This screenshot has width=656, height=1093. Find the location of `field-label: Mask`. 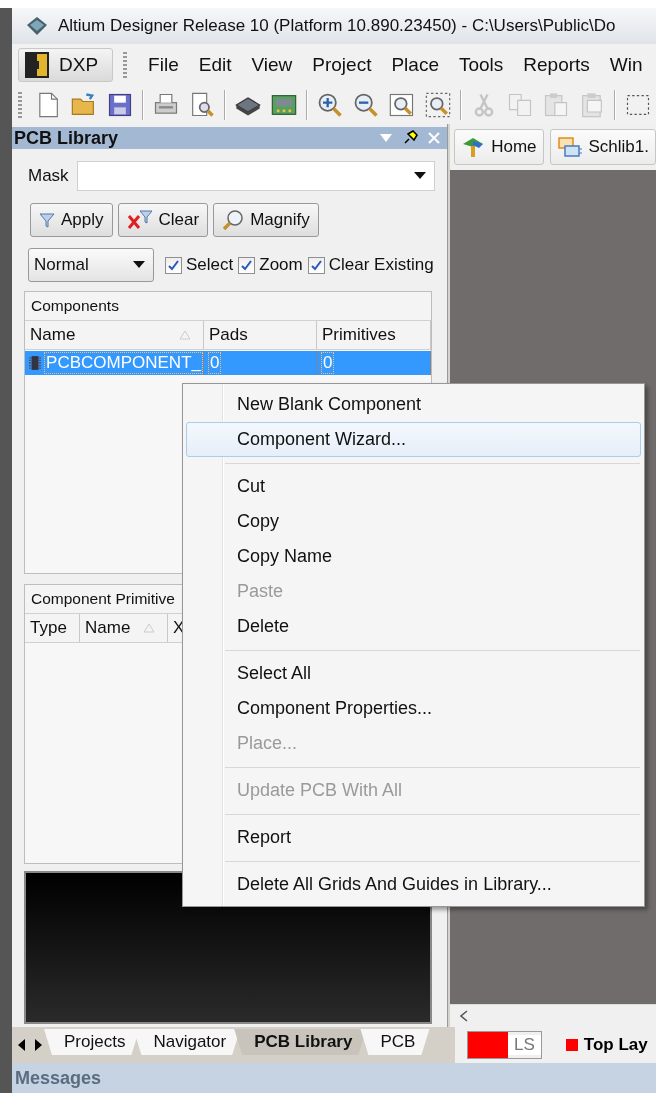

field-label: Mask is located at coordinates (48, 176).